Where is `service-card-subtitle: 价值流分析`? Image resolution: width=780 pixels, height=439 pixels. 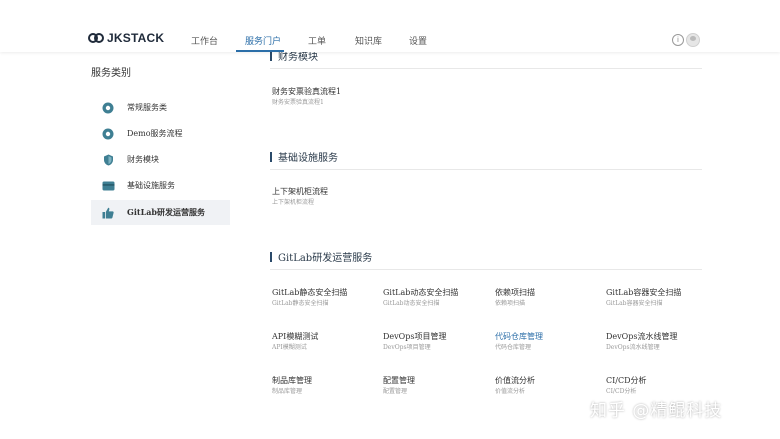
service-card-subtitle: 价值流分析 is located at coordinates (510, 391).